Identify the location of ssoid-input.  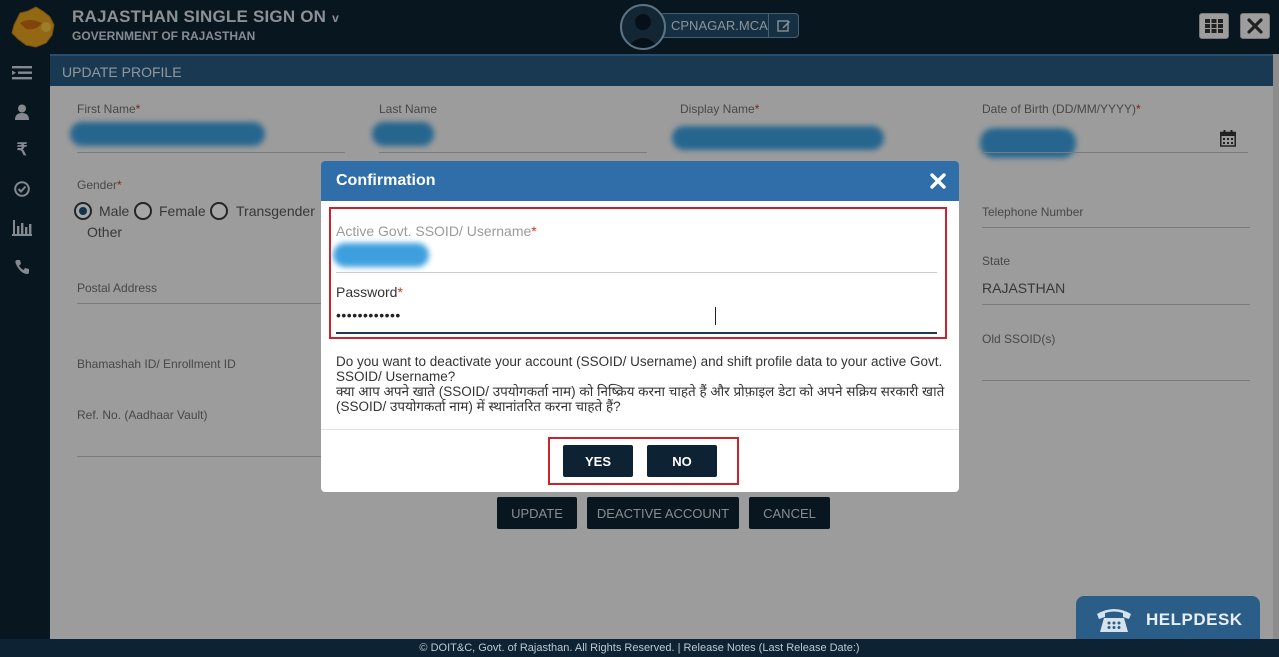
(636, 272).